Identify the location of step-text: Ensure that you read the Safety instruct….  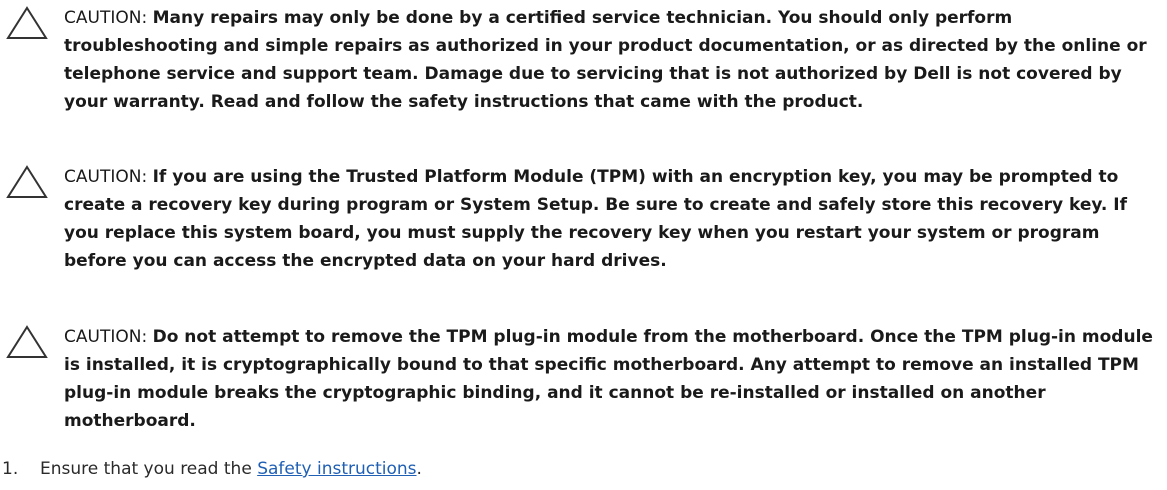
(231, 469).